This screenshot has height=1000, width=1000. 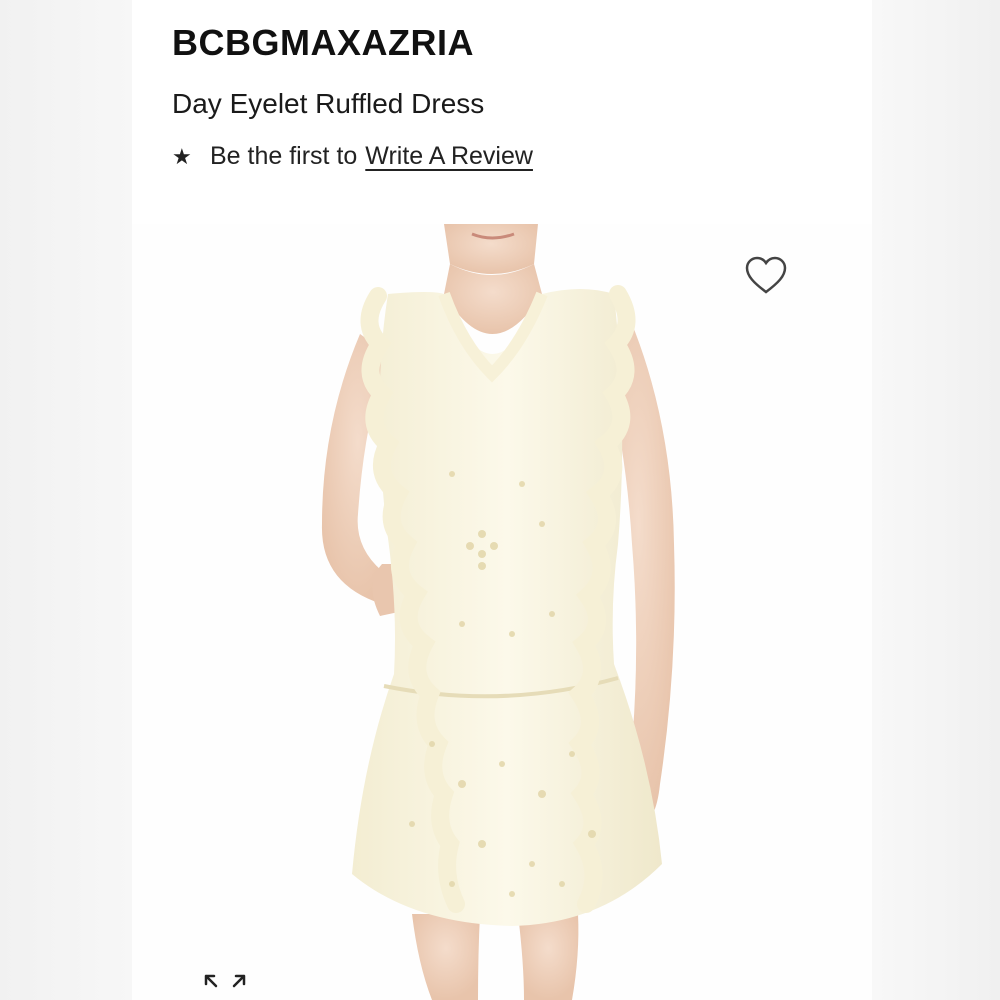 I want to click on expand-icon, so click(x=225, y=984).